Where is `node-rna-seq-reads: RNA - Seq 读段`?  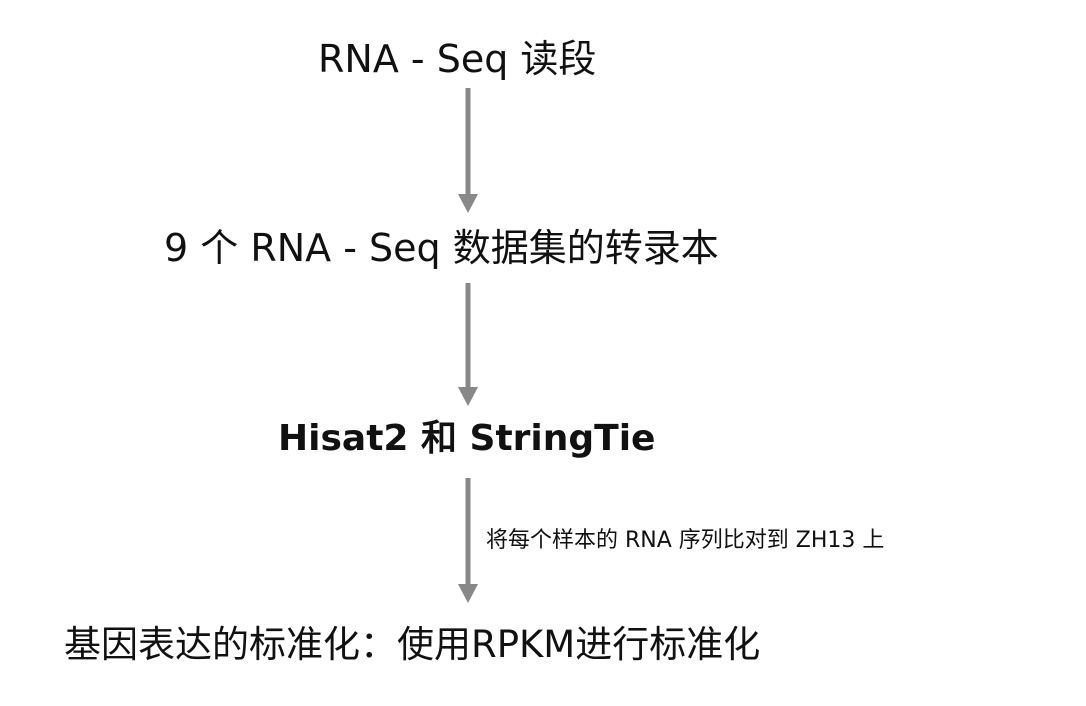
node-rna-seq-reads: RNA - Seq 读段 is located at coordinates (457, 59).